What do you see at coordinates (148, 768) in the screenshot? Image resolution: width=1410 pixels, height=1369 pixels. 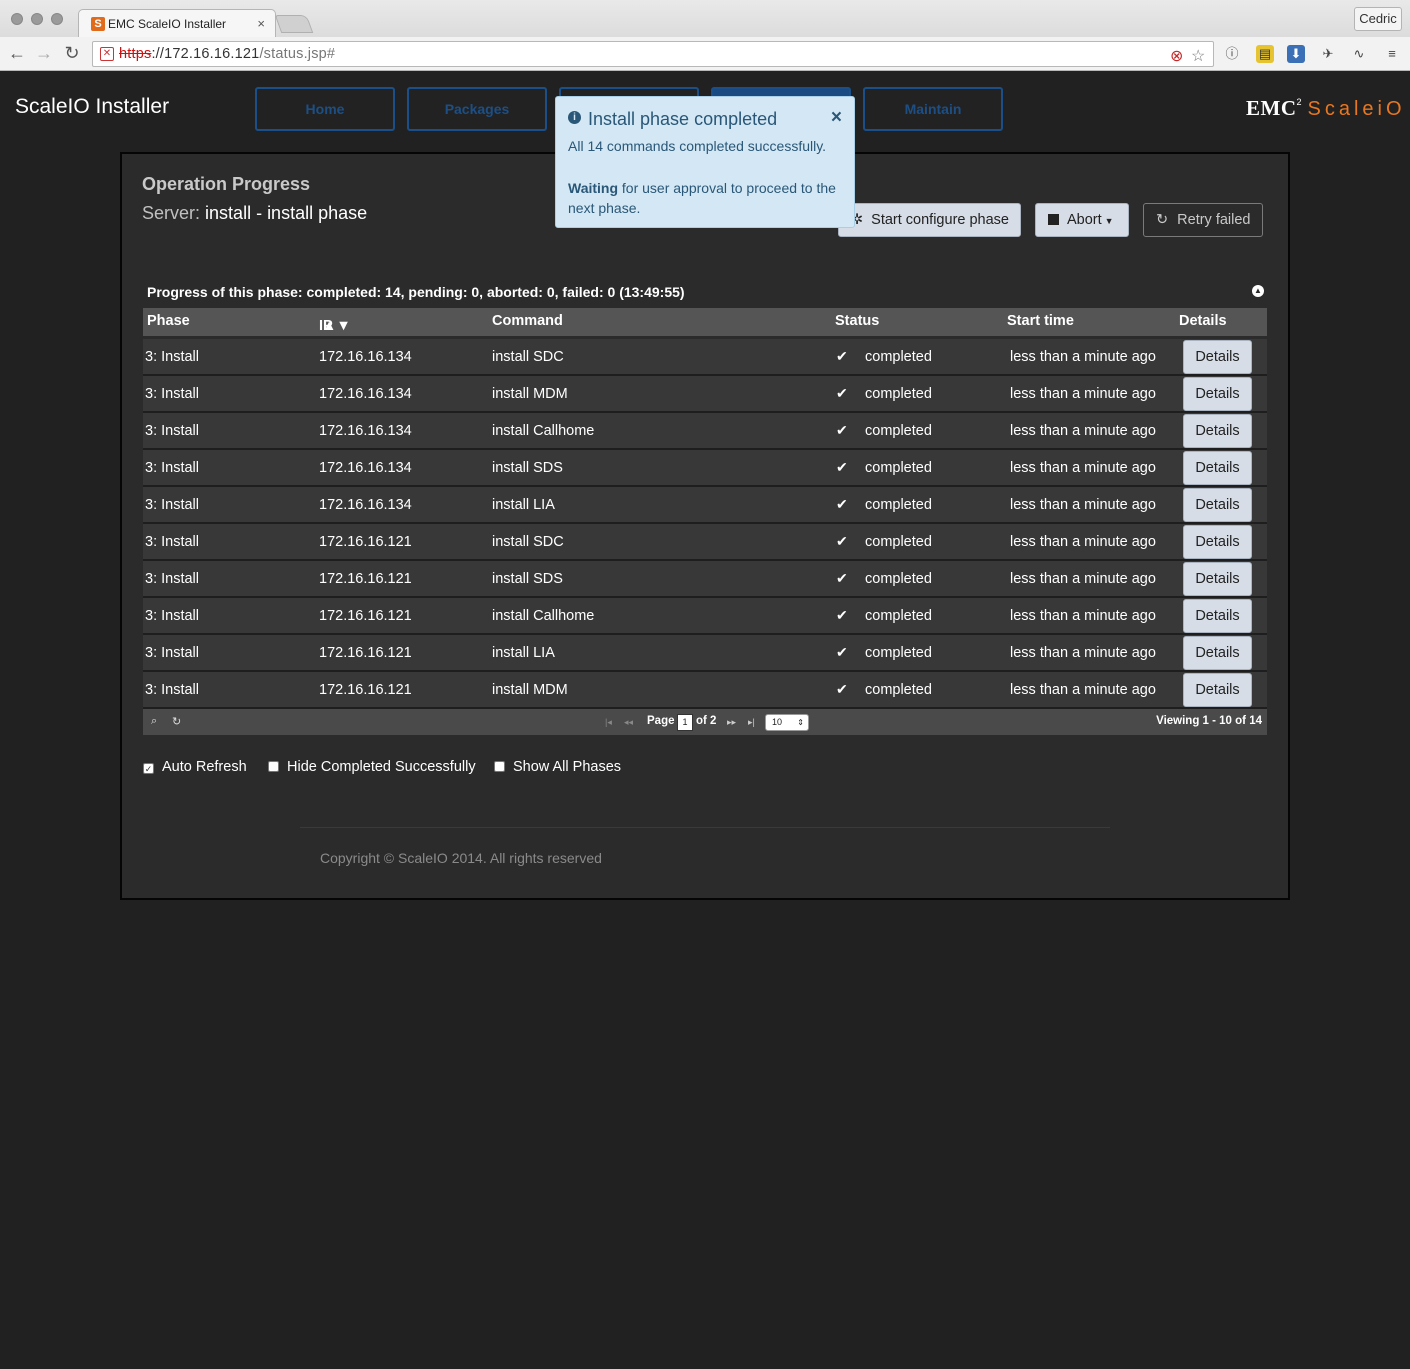 I see `auto-refresh-checkbox: ✓` at bounding box center [148, 768].